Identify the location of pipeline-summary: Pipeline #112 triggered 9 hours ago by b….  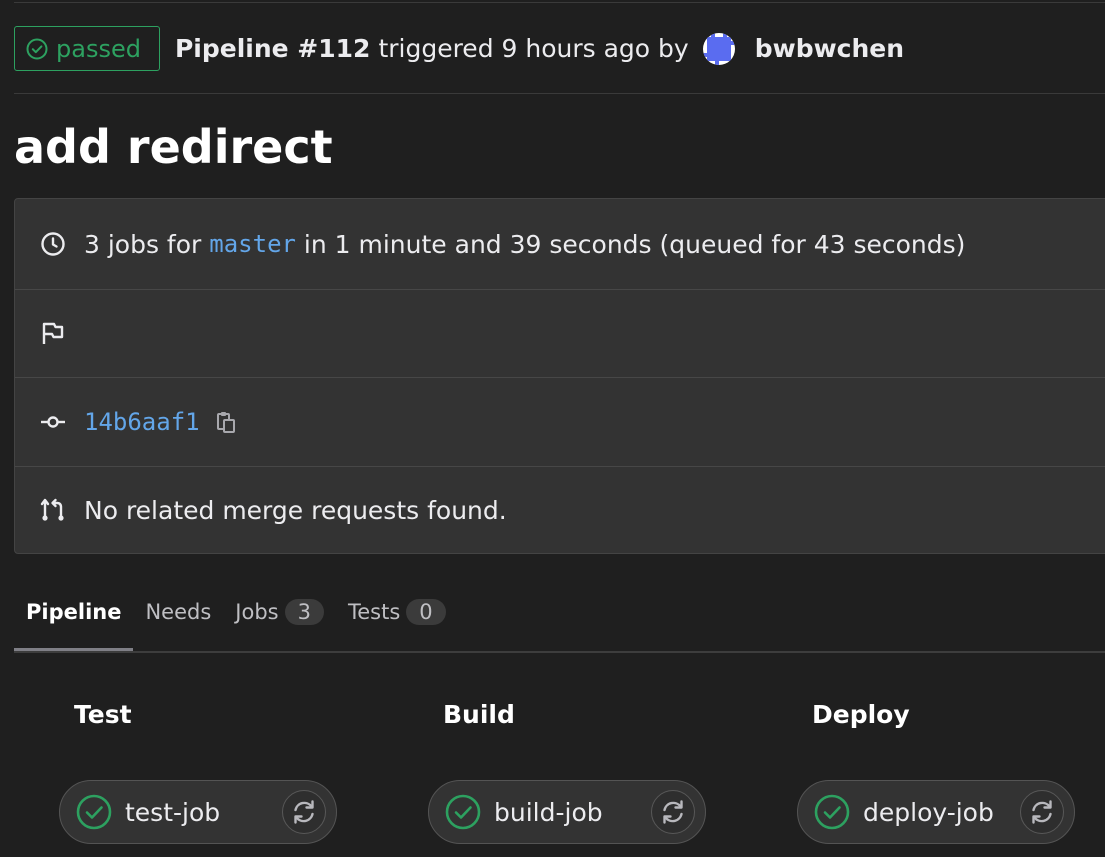
(539, 48).